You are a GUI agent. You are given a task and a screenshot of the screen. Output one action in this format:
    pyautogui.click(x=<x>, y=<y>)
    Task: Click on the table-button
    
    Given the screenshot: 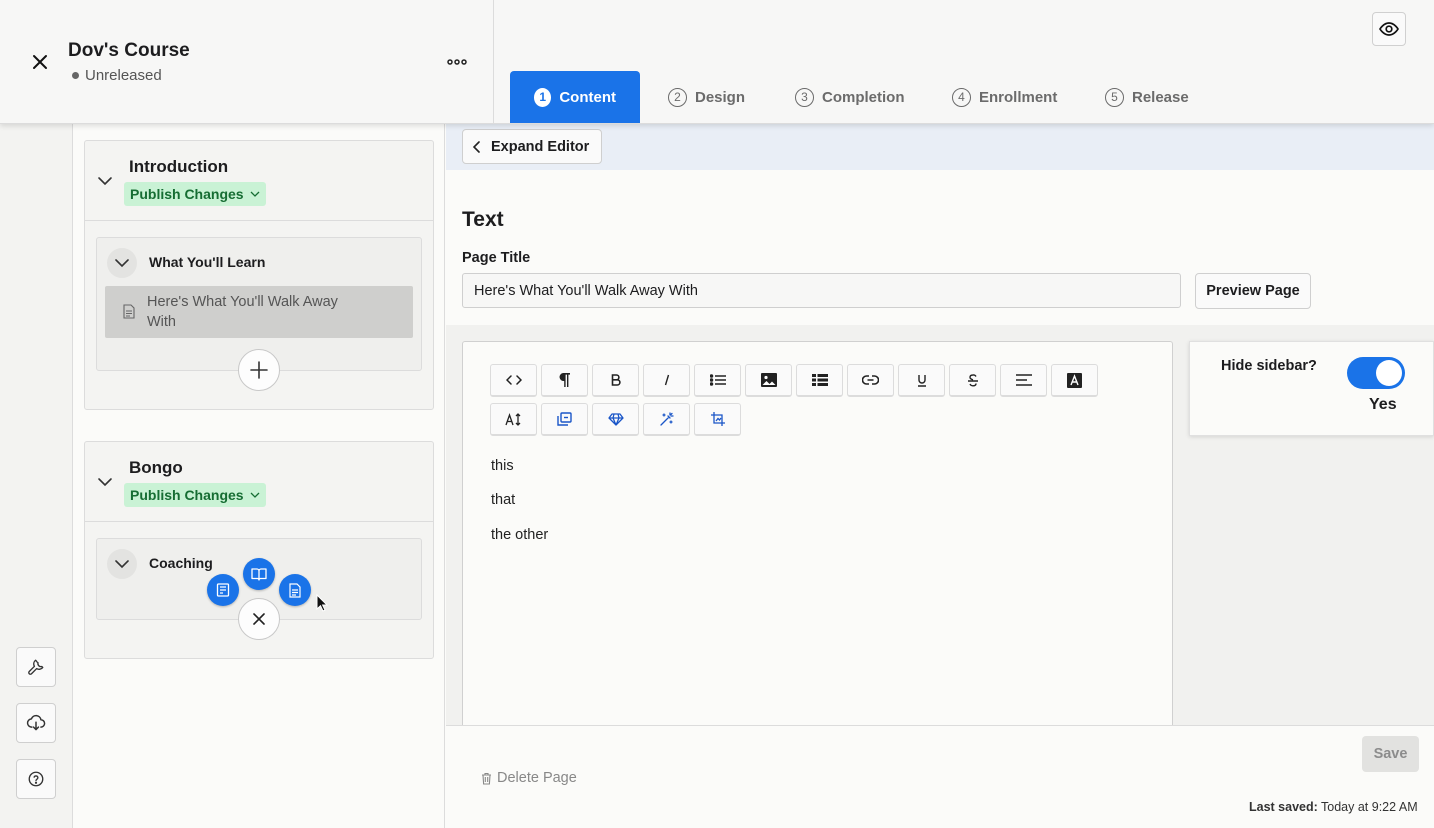 What is the action you would take?
    pyautogui.click(x=819, y=380)
    